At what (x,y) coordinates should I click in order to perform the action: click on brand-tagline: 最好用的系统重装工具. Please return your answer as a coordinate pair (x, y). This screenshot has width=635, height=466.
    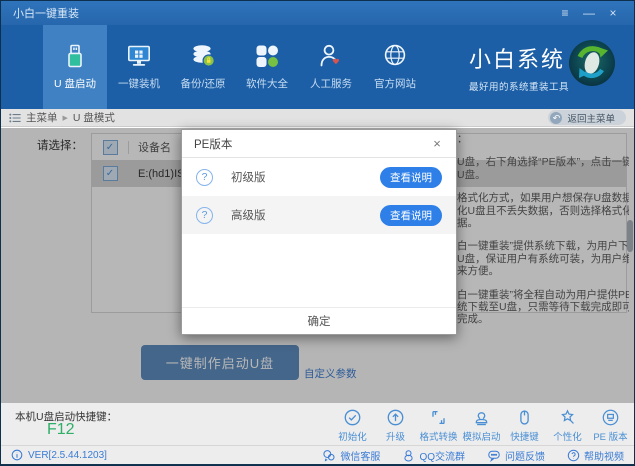
    Looking at the image, I should click on (519, 87).